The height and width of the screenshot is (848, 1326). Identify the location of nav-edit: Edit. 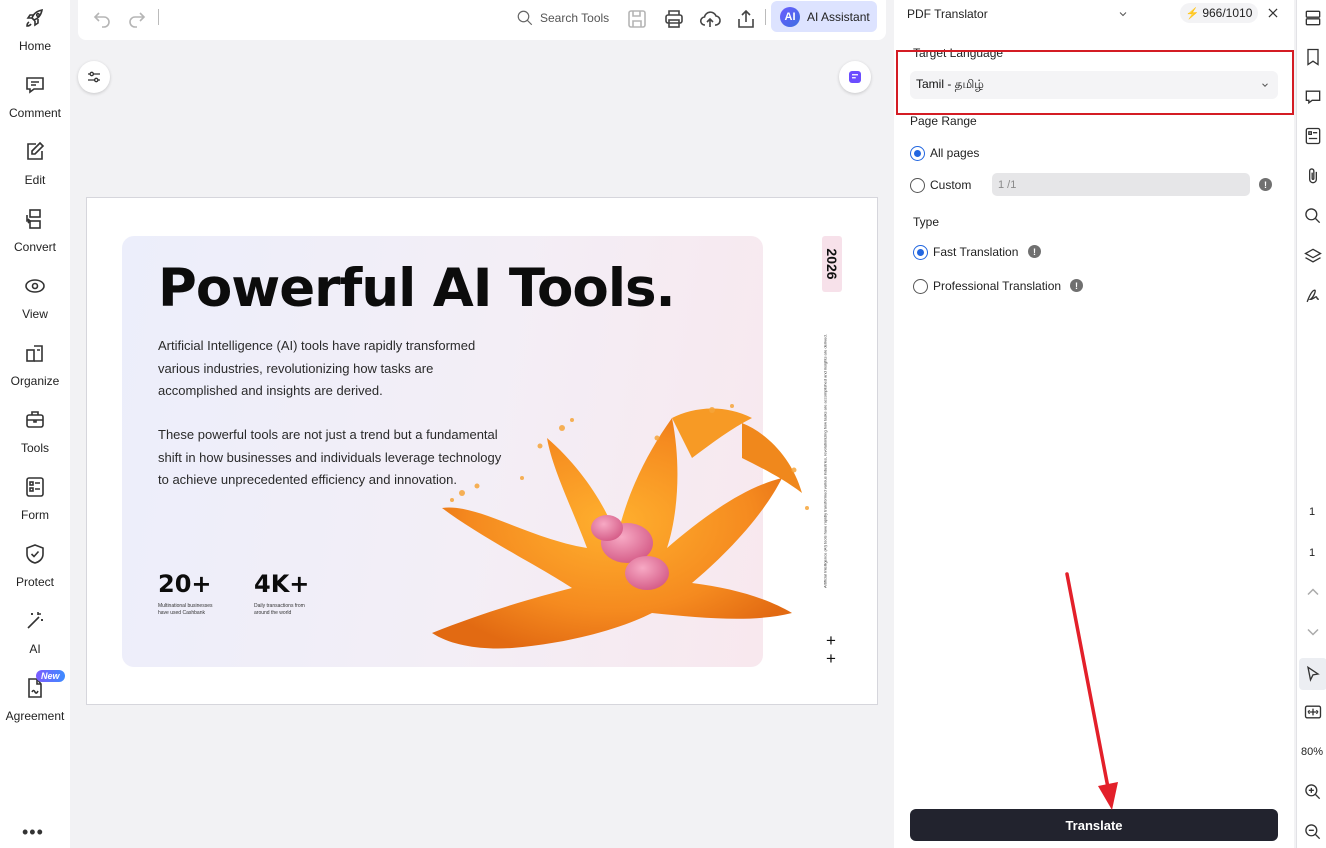
(35, 170).